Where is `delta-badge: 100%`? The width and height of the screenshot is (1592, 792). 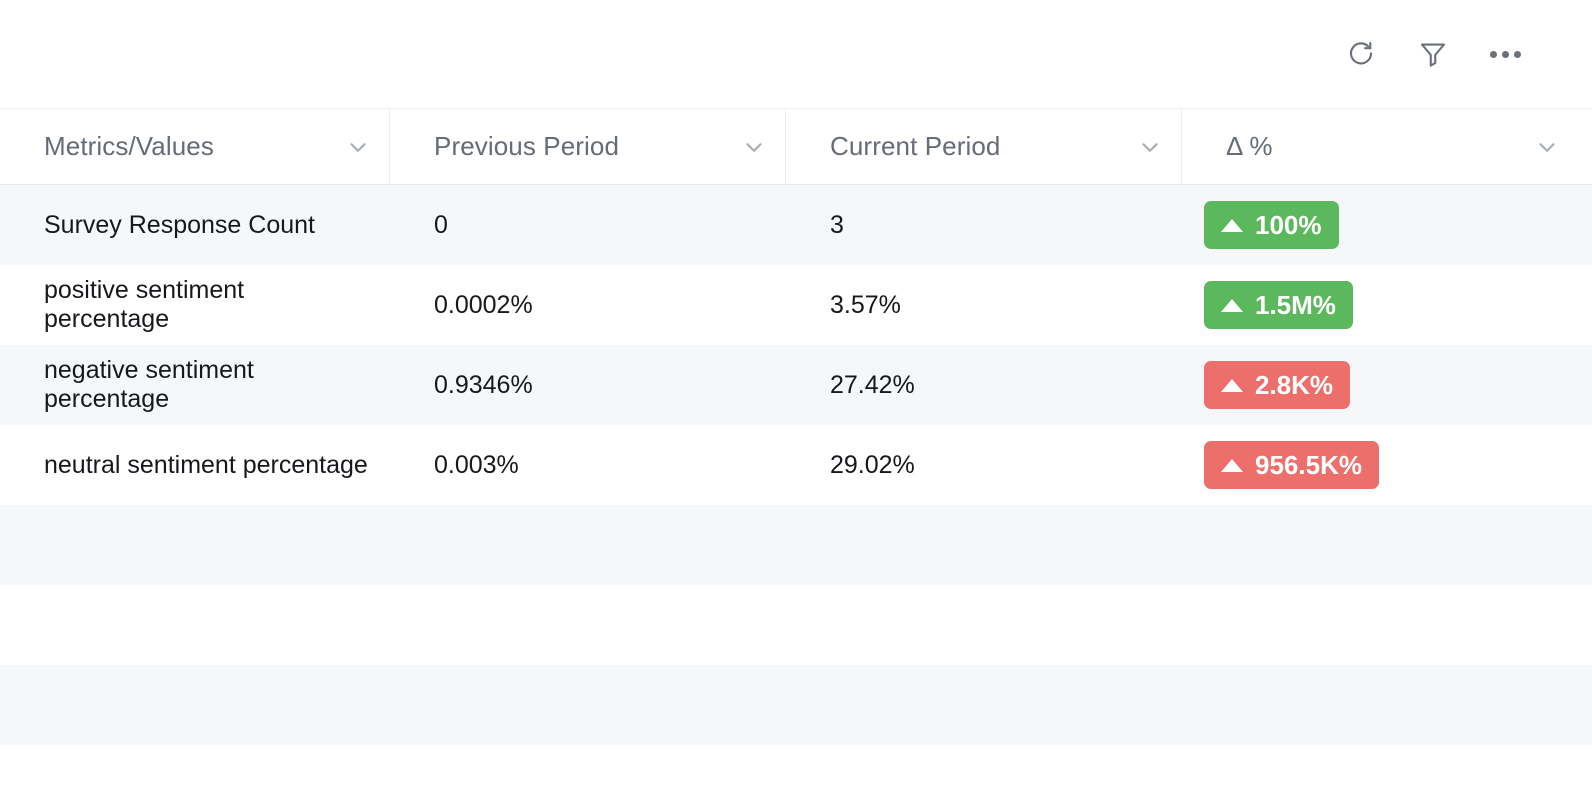 delta-badge: 100% is located at coordinates (1271, 225).